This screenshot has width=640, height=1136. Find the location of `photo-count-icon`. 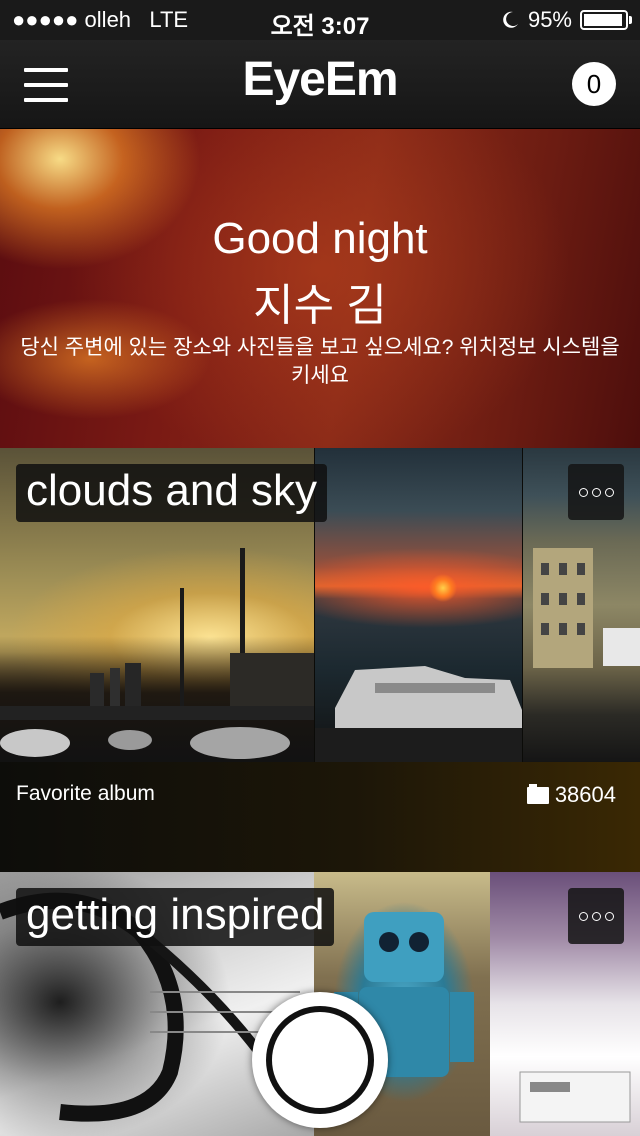

photo-count-icon is located at coordinates (537, 793).